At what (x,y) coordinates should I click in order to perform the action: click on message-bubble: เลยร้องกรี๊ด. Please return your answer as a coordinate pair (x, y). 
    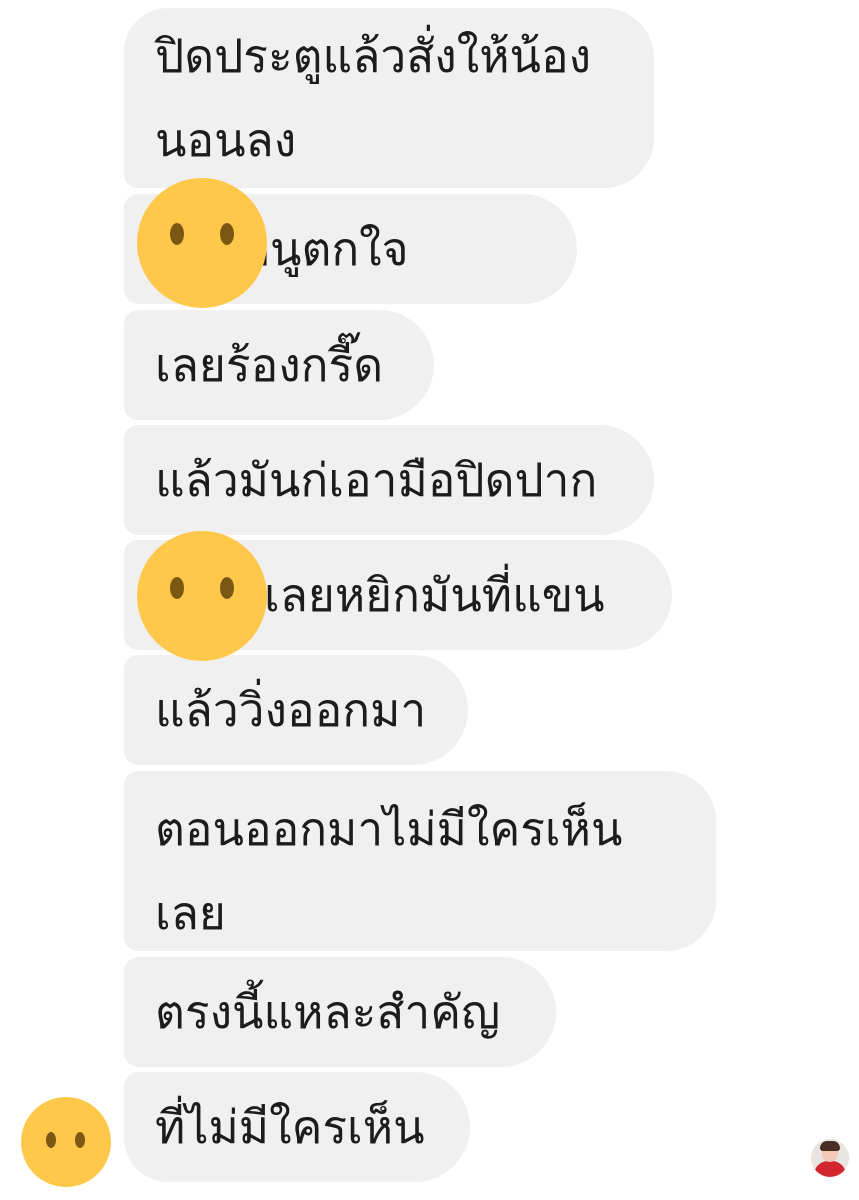
    Looking at the image, I should click on (279, 365).